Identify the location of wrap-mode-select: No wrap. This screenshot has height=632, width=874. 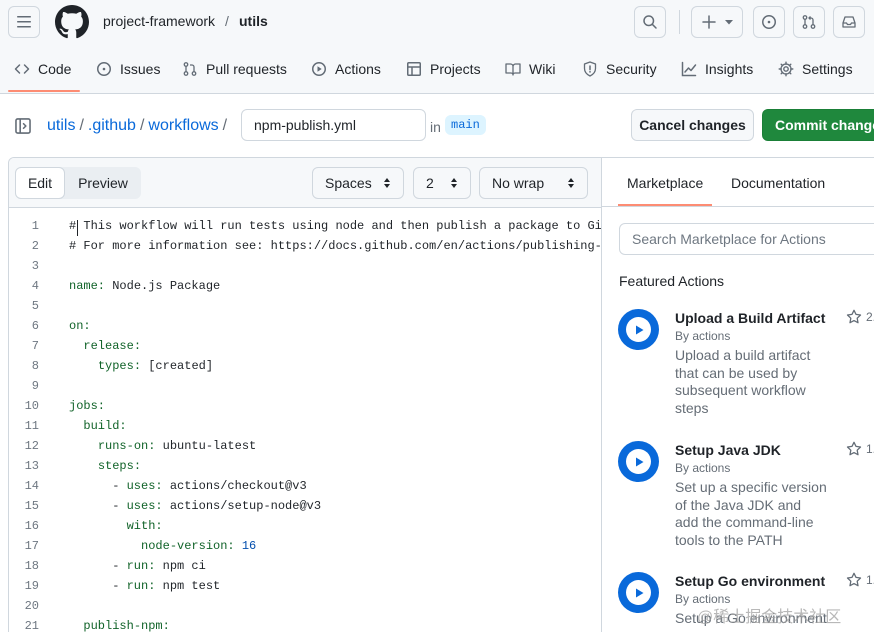
(533, 183).